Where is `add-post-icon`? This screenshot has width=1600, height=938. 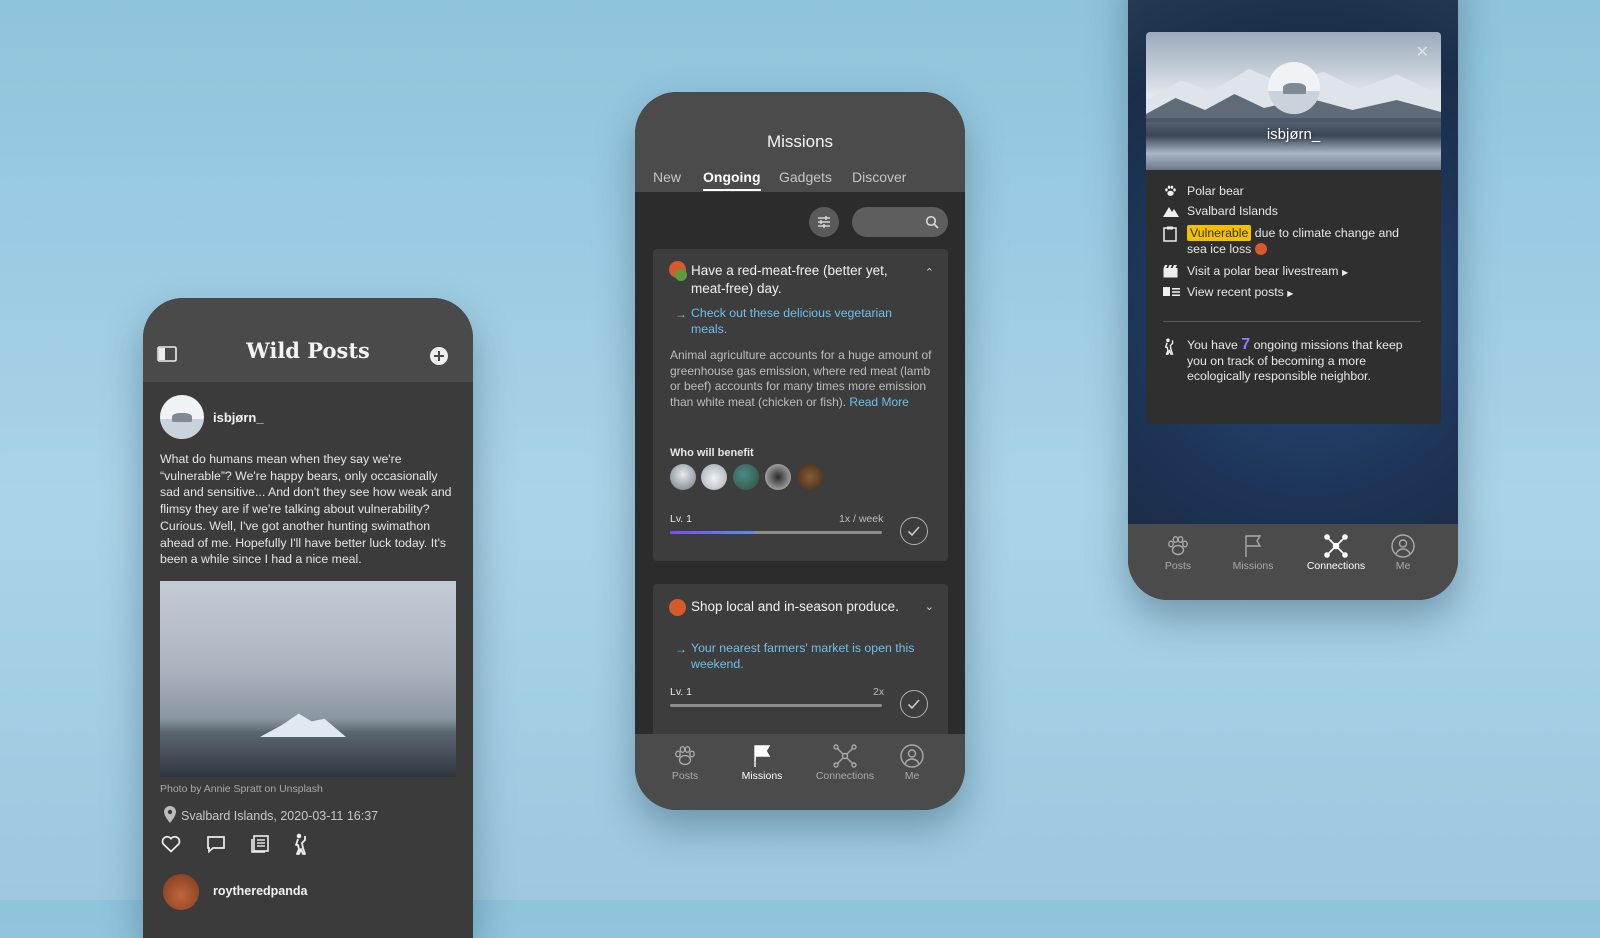
add-post-icon is located at coordinates (439, 356).